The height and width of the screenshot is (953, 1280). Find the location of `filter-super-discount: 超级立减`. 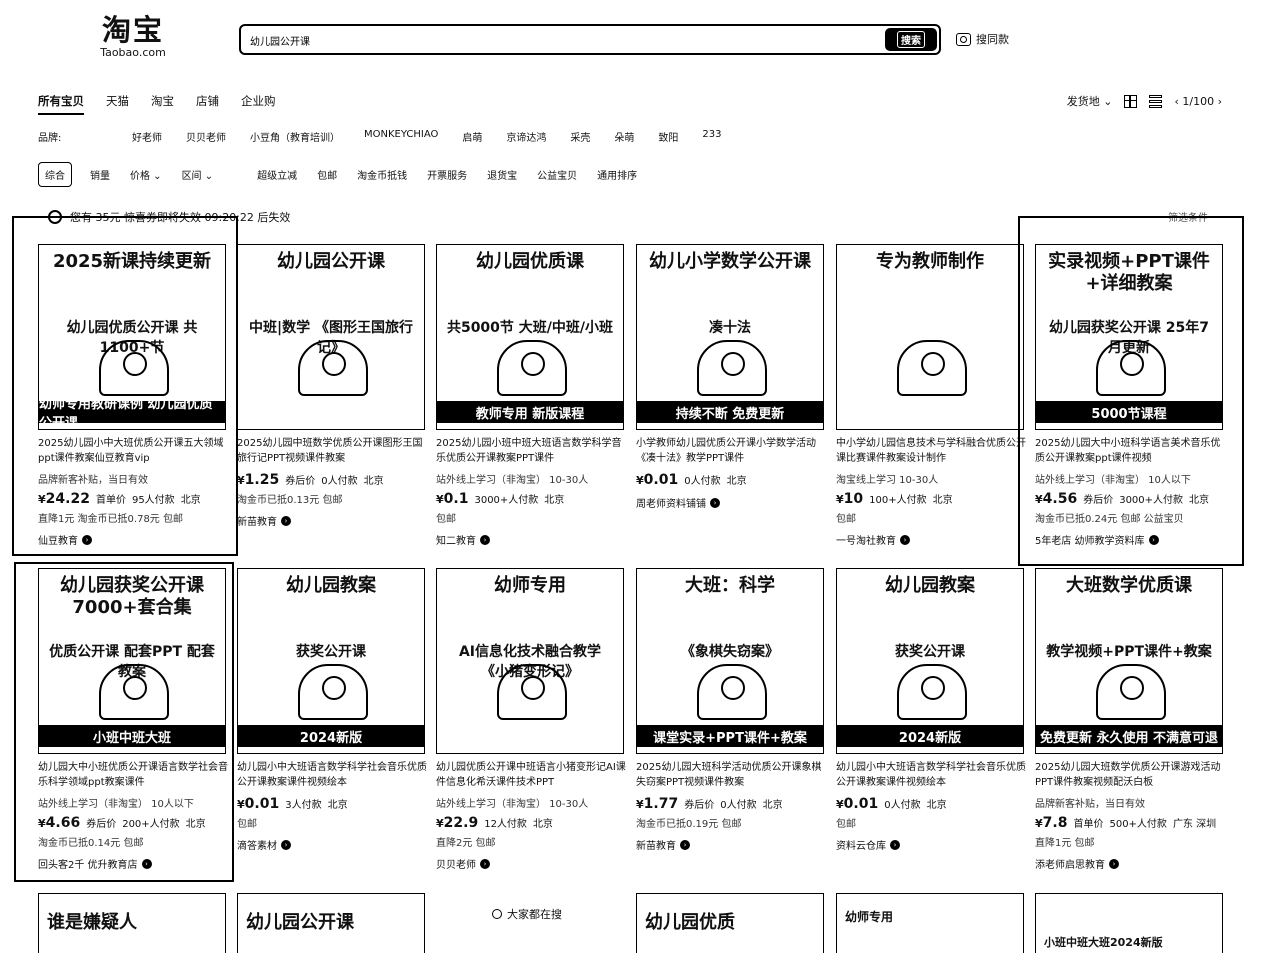

filter-super-discount: 超级立减 is located at coordinates (277, 174).